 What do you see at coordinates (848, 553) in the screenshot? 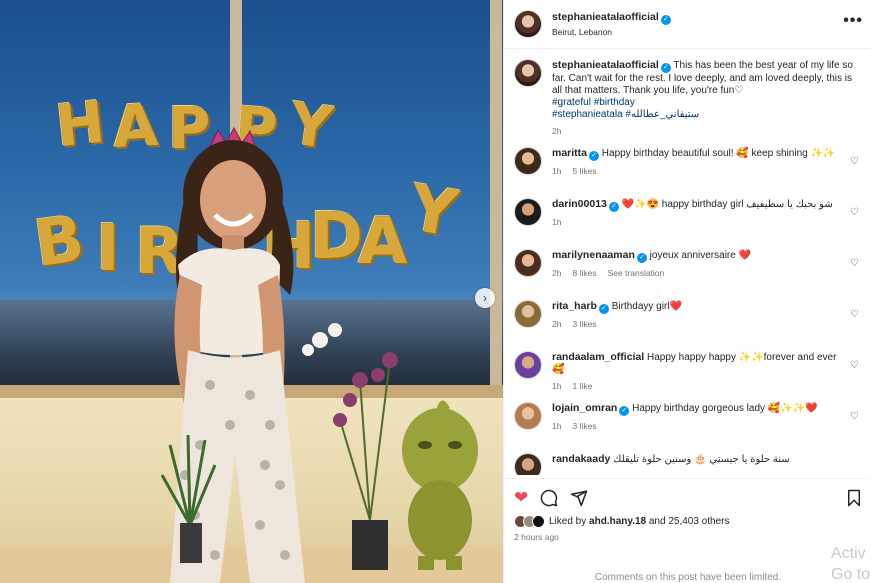
I see `watermark-line: Activ` at bounding box center [848, 553].